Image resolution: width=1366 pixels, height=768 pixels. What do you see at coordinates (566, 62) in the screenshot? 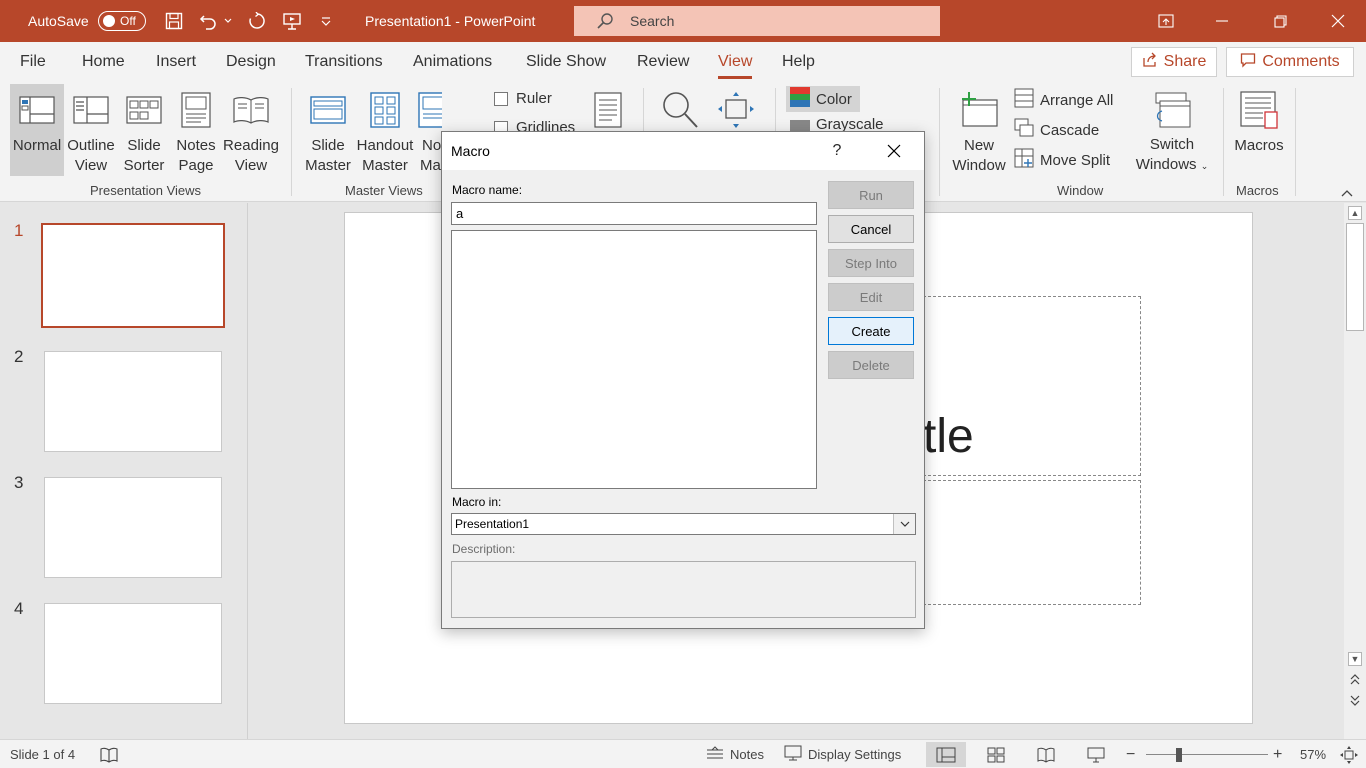
I see `tab-slide-show: Slide Show` at bounding box center [566, 62].